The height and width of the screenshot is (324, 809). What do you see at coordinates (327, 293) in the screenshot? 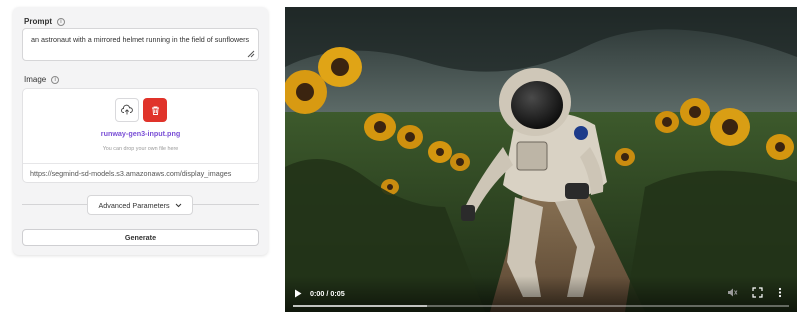
I see `video-time: 0:00 / 0:05` at bounding box center [327, 293].